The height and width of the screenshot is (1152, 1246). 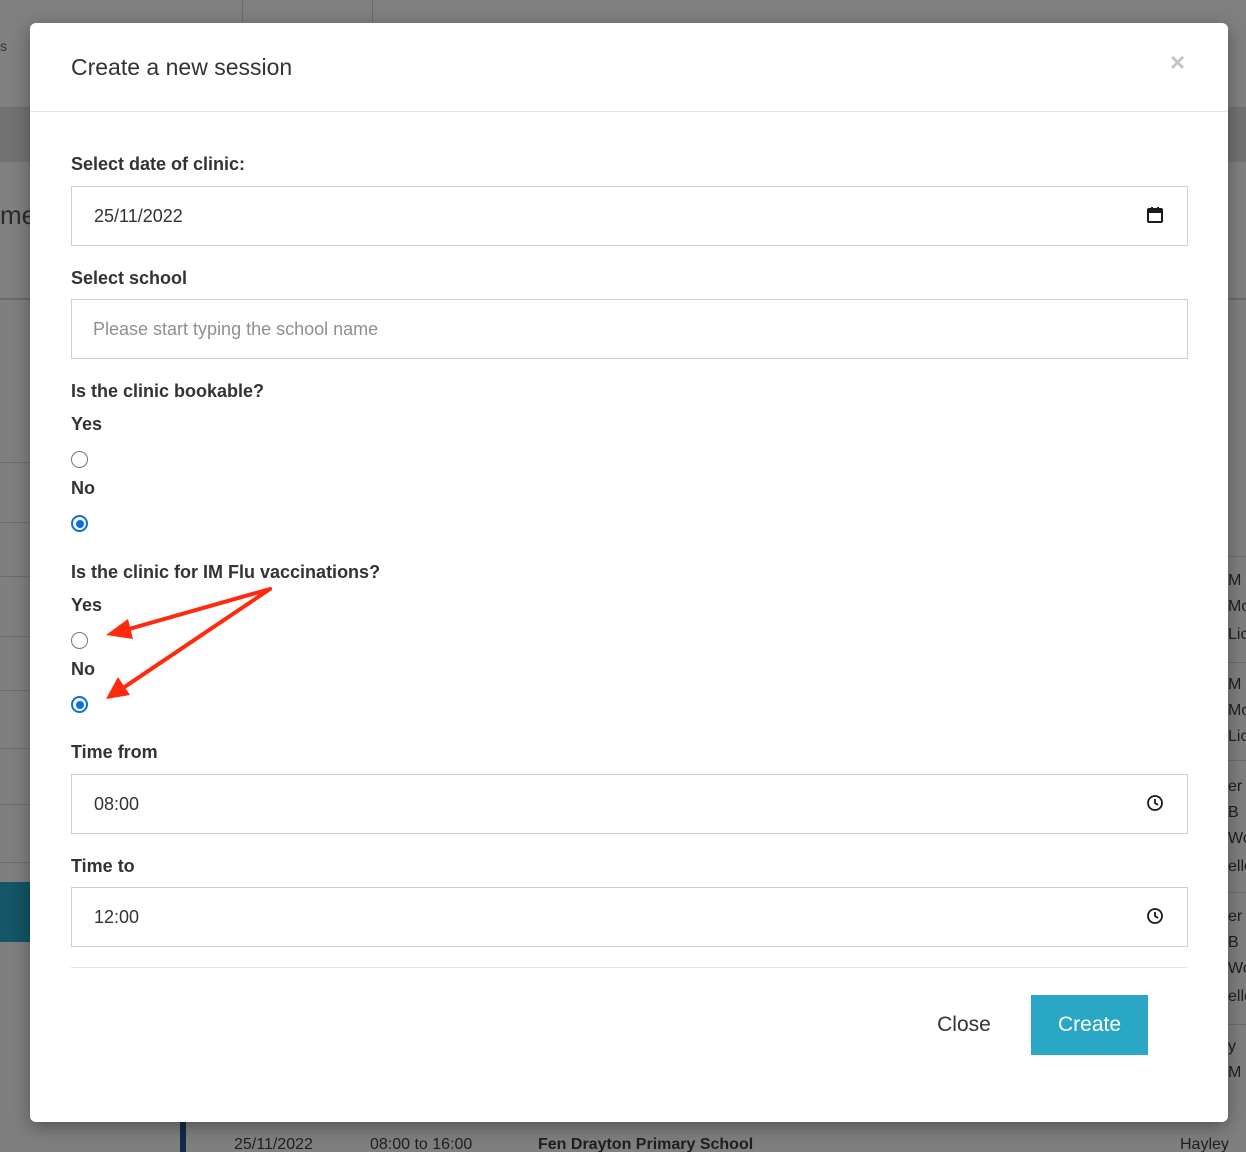 What do you see at coordinates (183, 1136) in the screenshot?
I see `background-navy-bar` at bounding box center [183, 1136].